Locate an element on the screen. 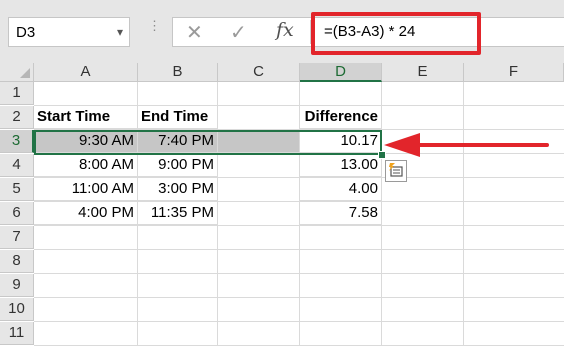 Image resolution: width=564 pixels, height=346 pixels. row-header-2: 2 is located at coordinates (17, 117).